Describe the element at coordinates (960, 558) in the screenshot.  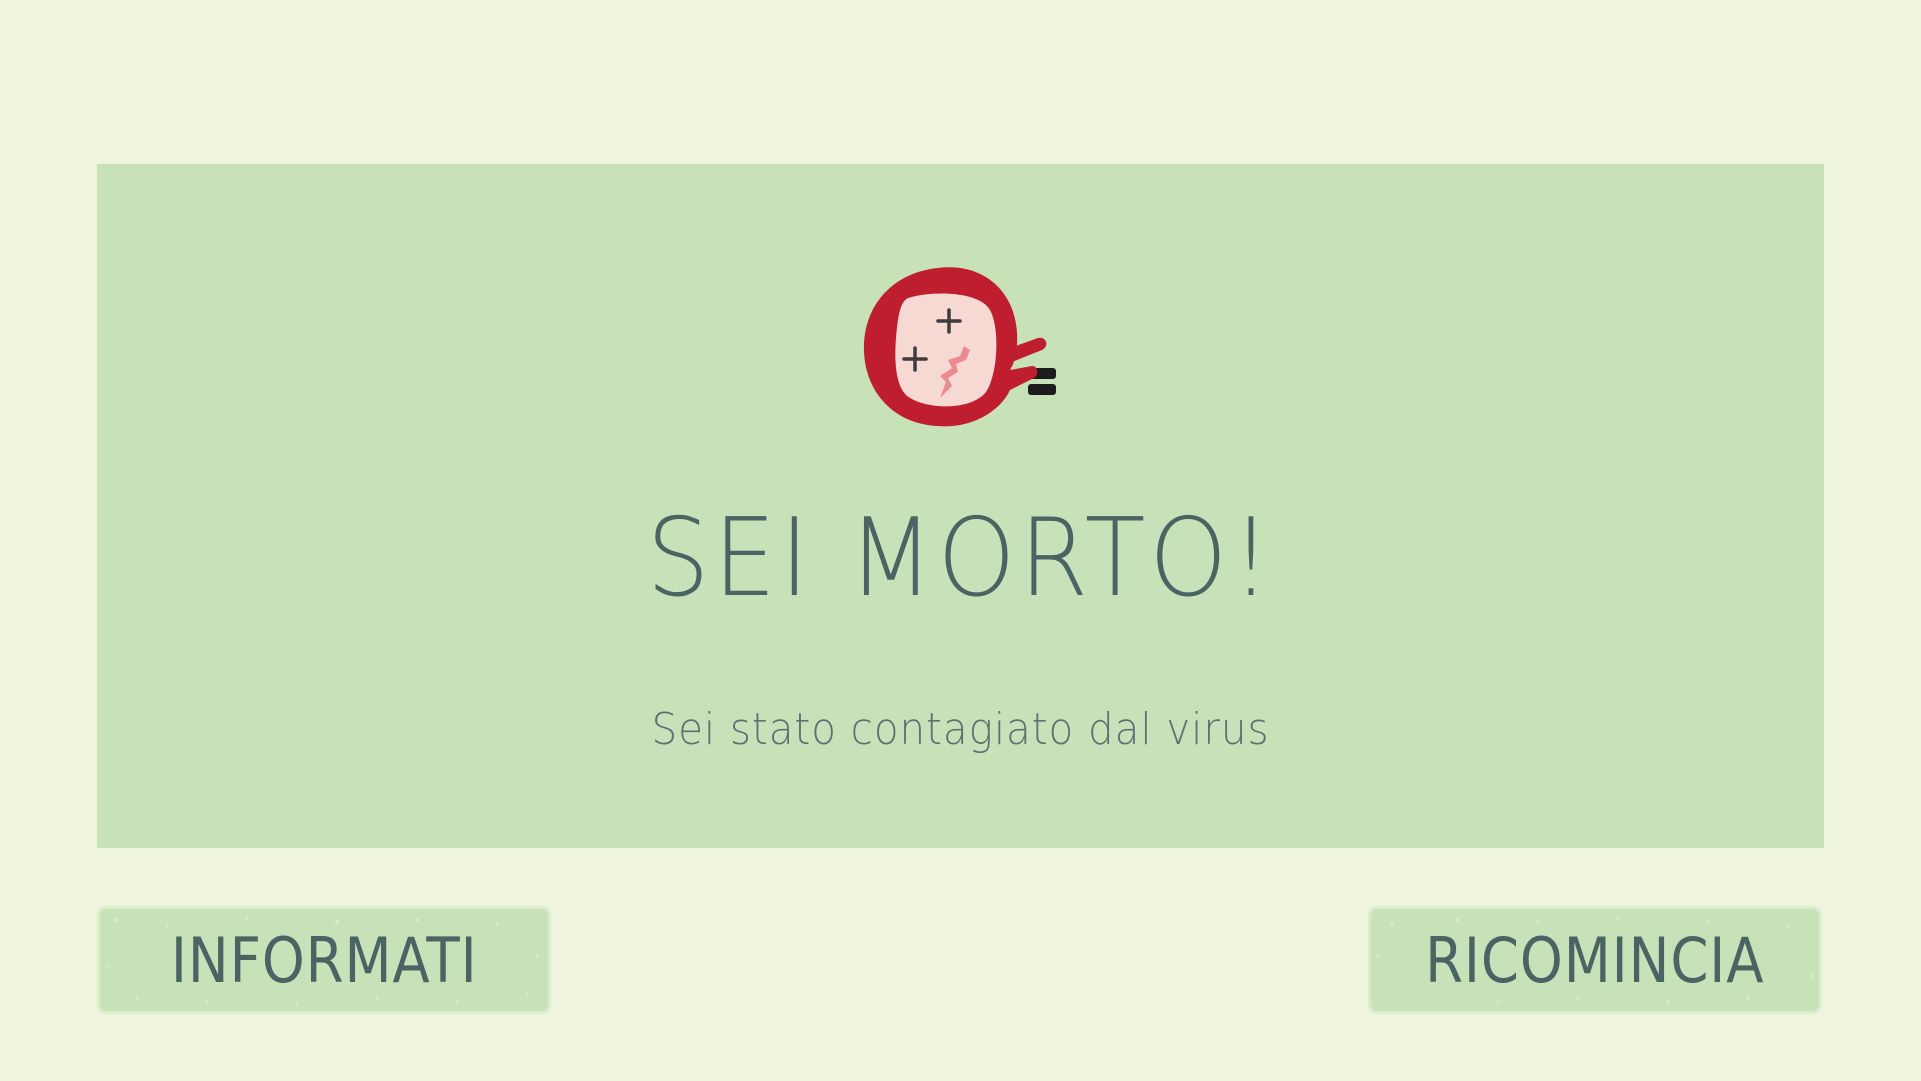
I see `page-title: SEI MORTO!` at that location.